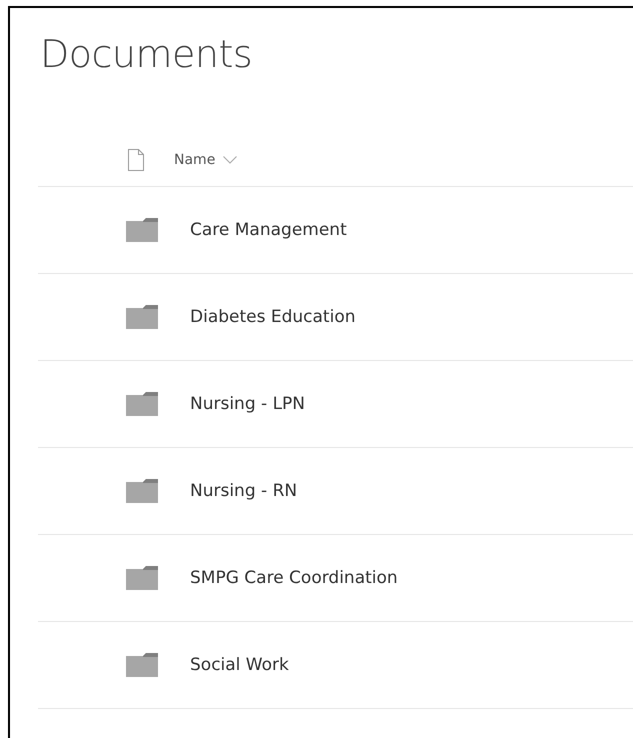  I want to click on folder-name: Nursing - LPN, so click(248, 404).